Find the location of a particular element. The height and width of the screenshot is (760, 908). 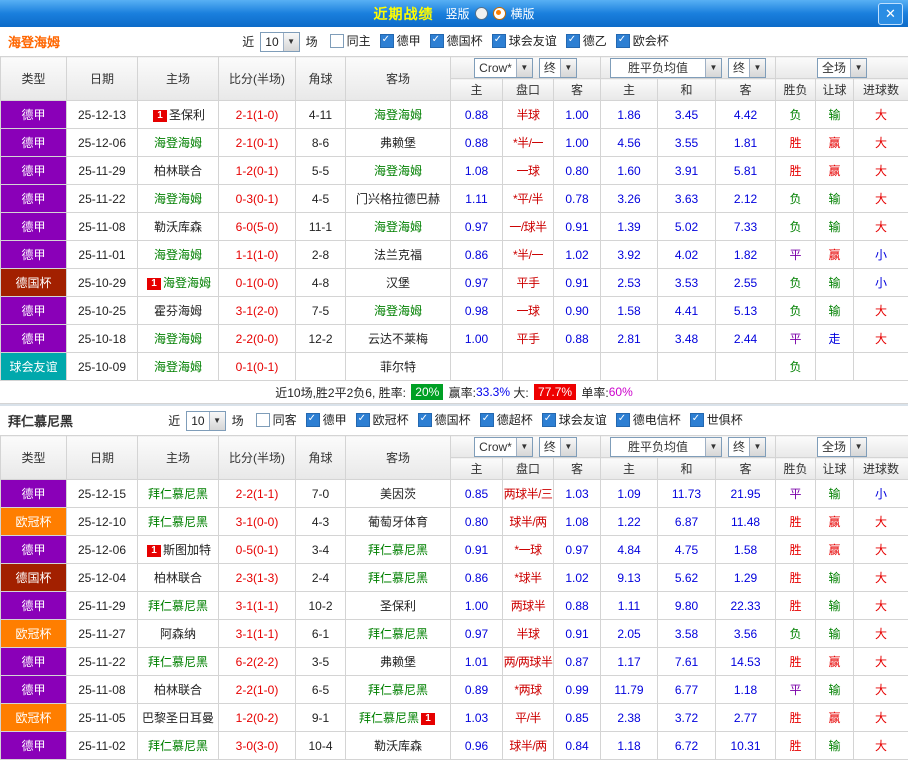

score-cell: 1-2(0-2) is located at coordinates (257, 718).